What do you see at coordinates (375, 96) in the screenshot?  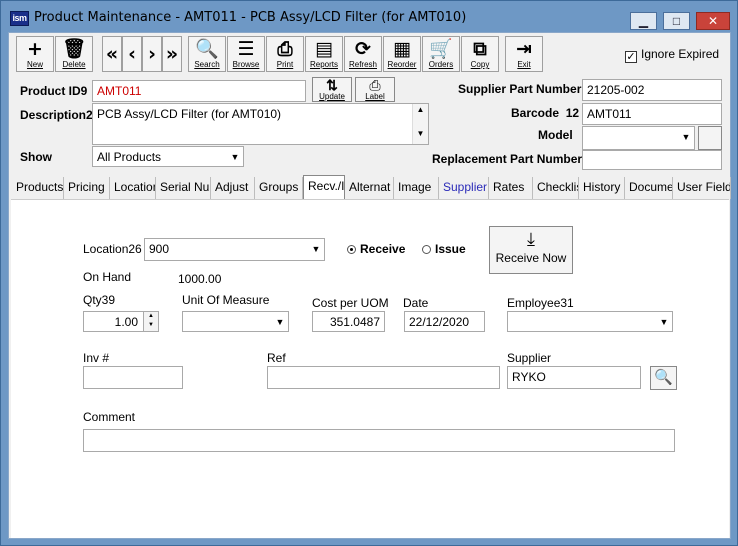 I see `label-label: Label` at bounding box center [375, 96].